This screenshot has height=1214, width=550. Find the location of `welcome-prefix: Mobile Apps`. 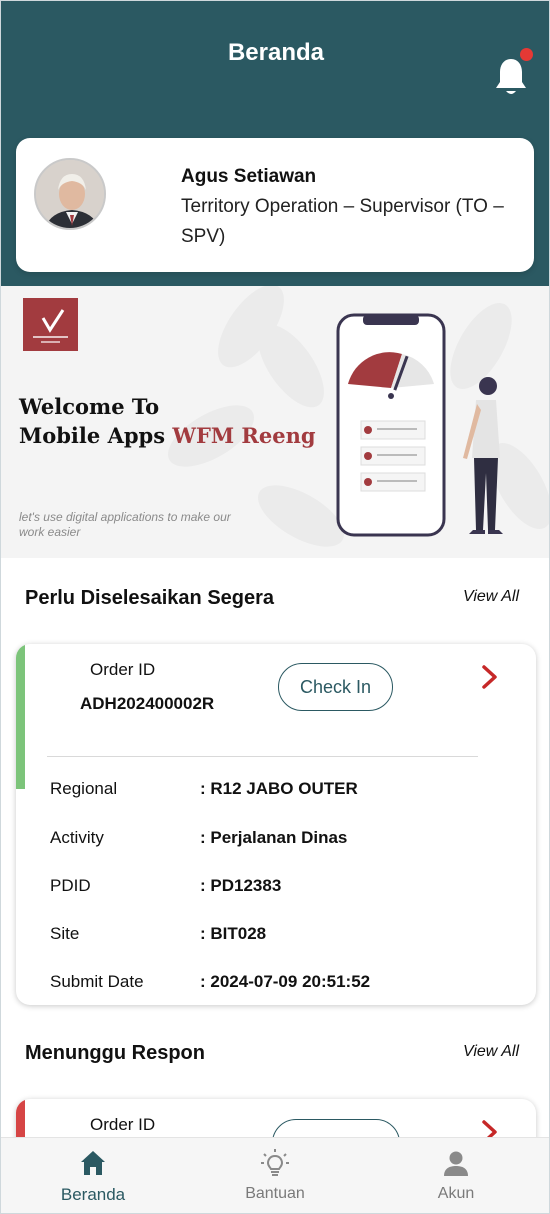

welcome-prefix: Mobile Apps is located at coordinates (96, 435).